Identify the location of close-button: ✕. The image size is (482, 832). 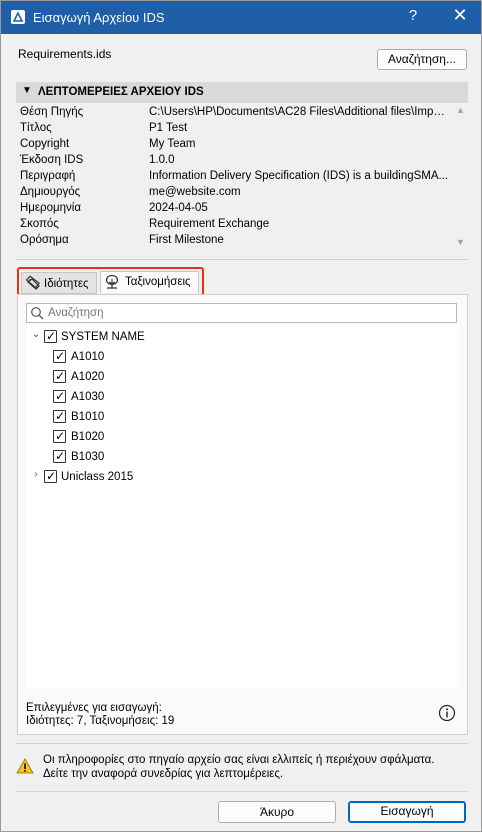
(460, 15).